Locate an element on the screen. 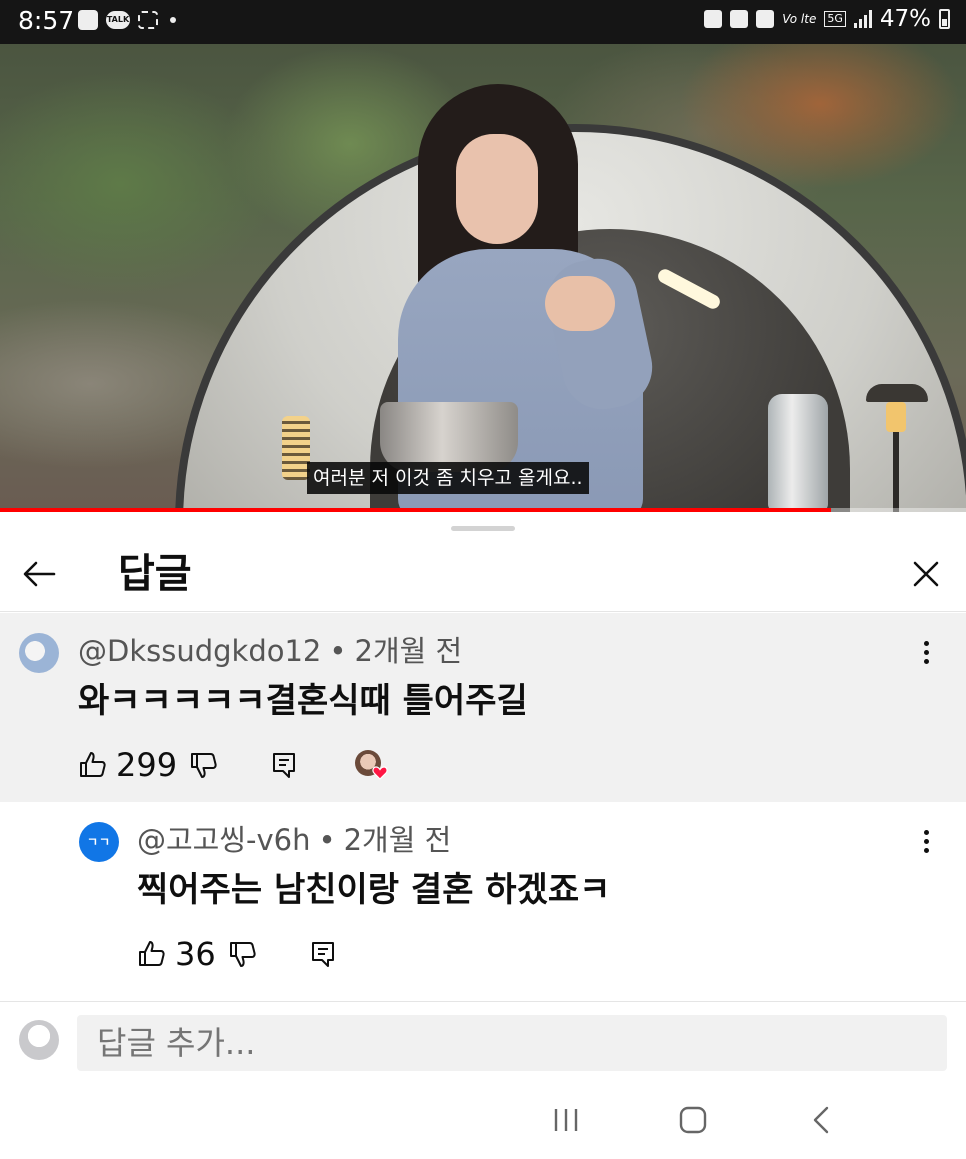  like-count: 299 is located at coordinates (147, 765).